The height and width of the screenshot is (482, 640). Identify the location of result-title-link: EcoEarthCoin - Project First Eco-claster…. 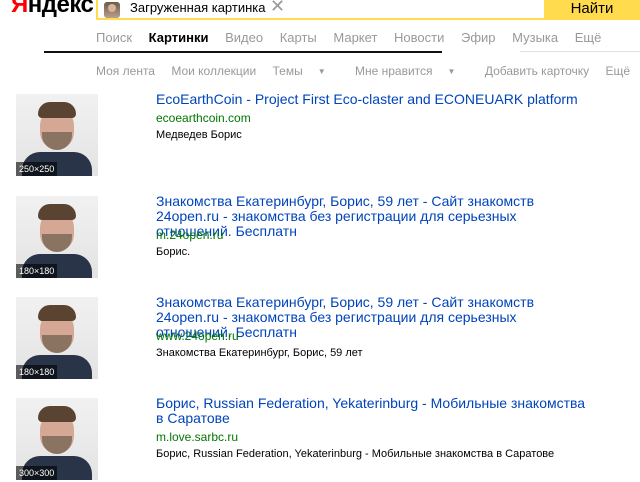
(376, 99).